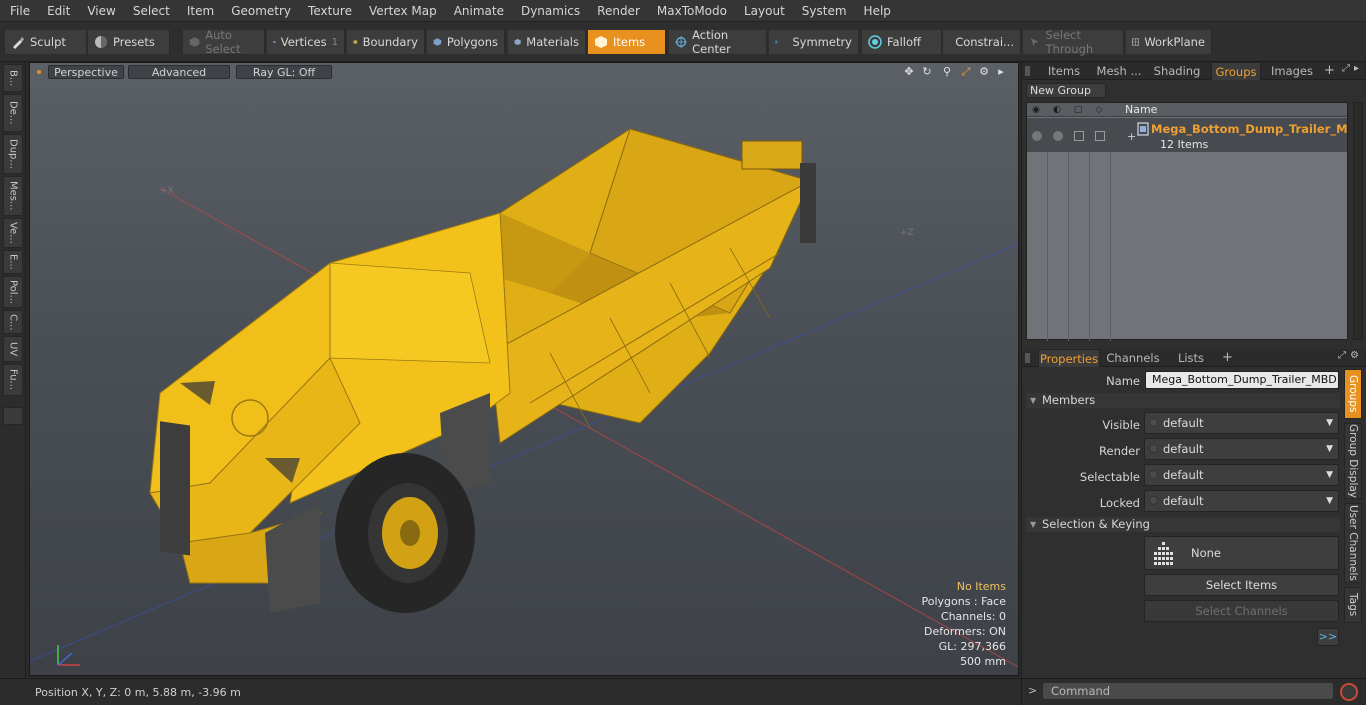  Describe the element at coordinates (1069, 358) in the screenshot. I see `tab-properties: Properties` at that location.